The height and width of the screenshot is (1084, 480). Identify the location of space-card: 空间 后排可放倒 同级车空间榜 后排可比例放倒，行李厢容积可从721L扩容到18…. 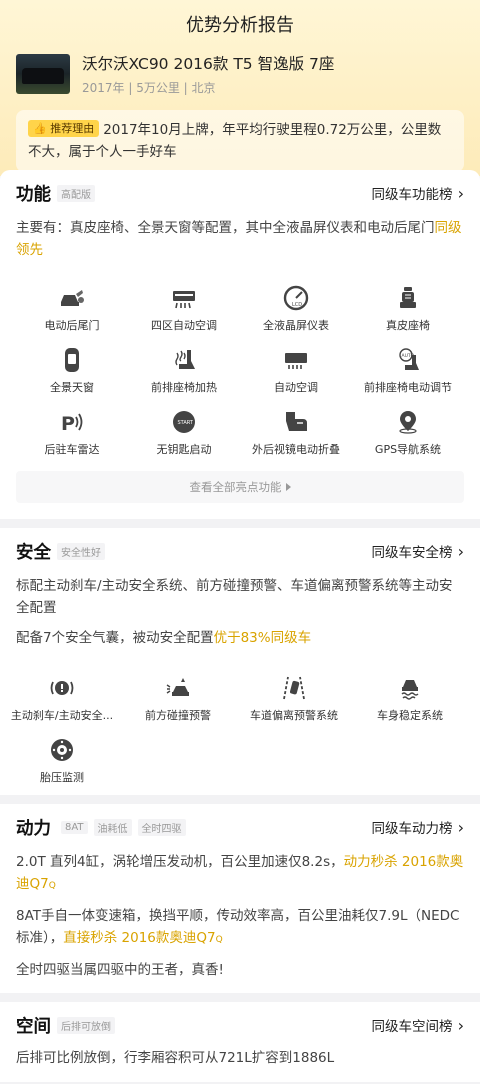
(240, 1042).